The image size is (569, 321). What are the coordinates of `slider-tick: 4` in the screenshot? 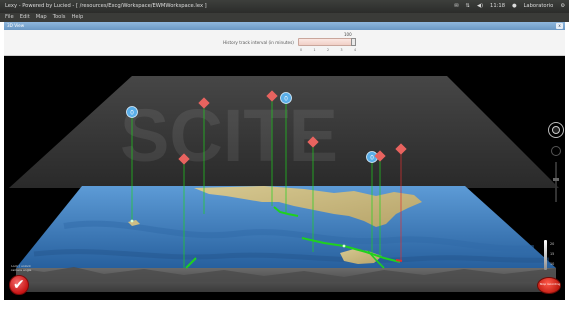 It's located at (354, 50).